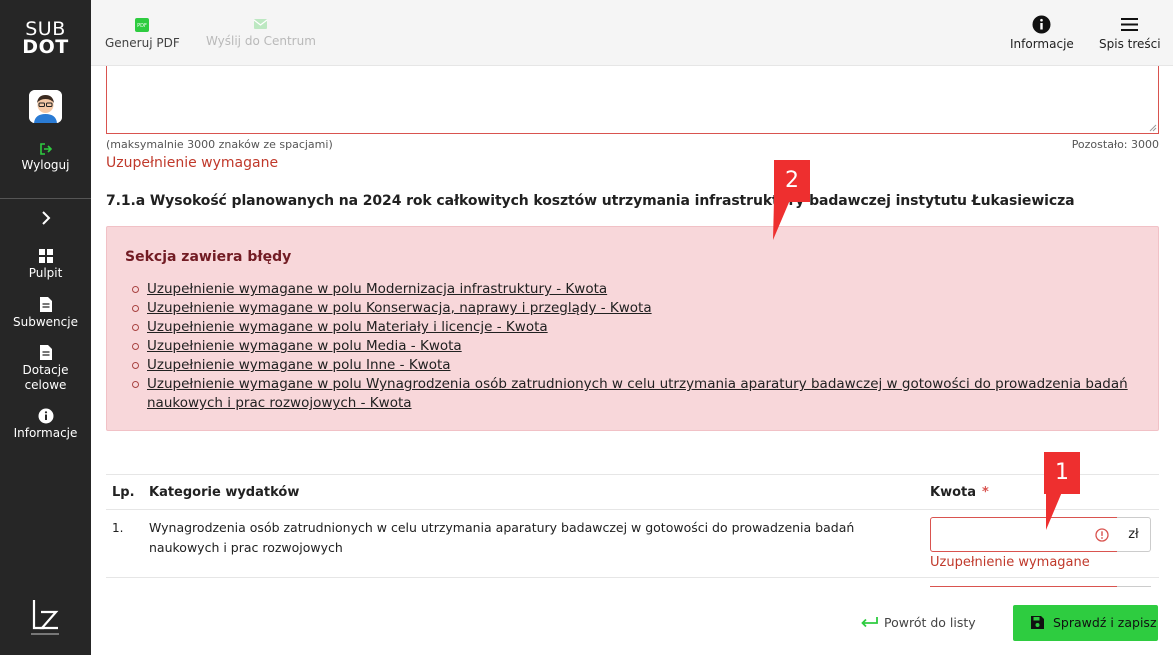  I want to click on description-textarea, so click(632, 100).